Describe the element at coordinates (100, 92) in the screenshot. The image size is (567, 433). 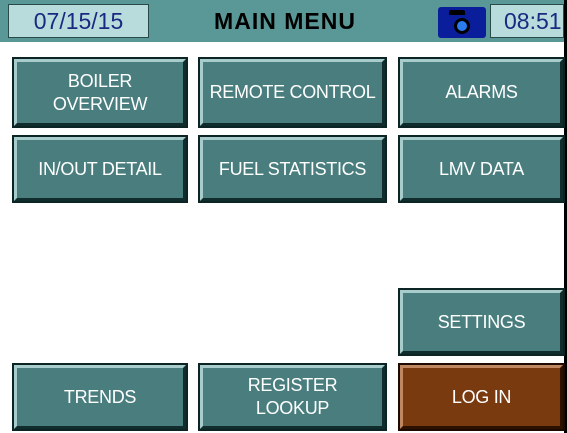
I see `boiler-overview-button: BOILER OVERVIEW` at that location.